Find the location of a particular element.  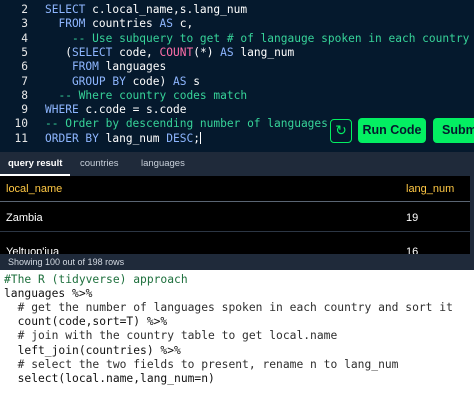

code-line: 7 GROUP BY code) AS s is located at coordinates (237, 82).